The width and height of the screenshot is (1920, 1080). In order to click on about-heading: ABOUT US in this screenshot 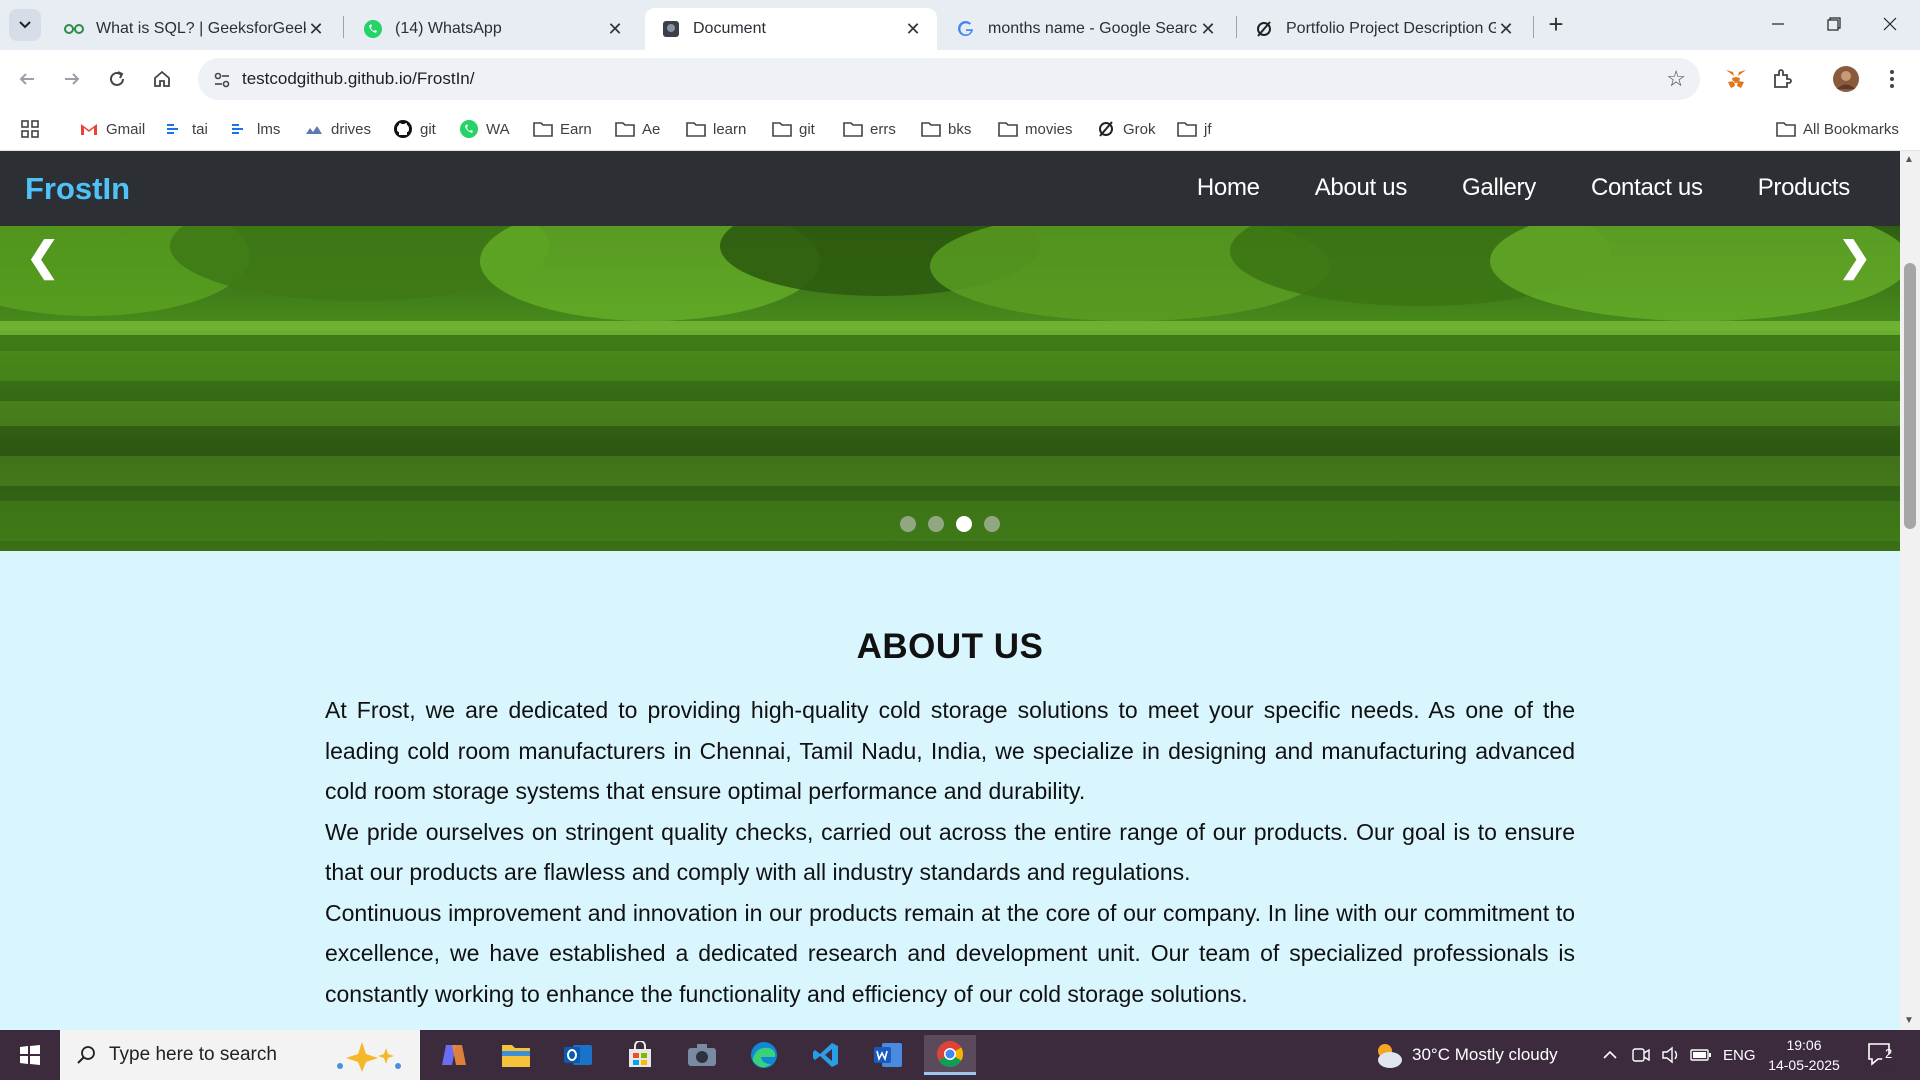, I will do `click(950, 646)`.